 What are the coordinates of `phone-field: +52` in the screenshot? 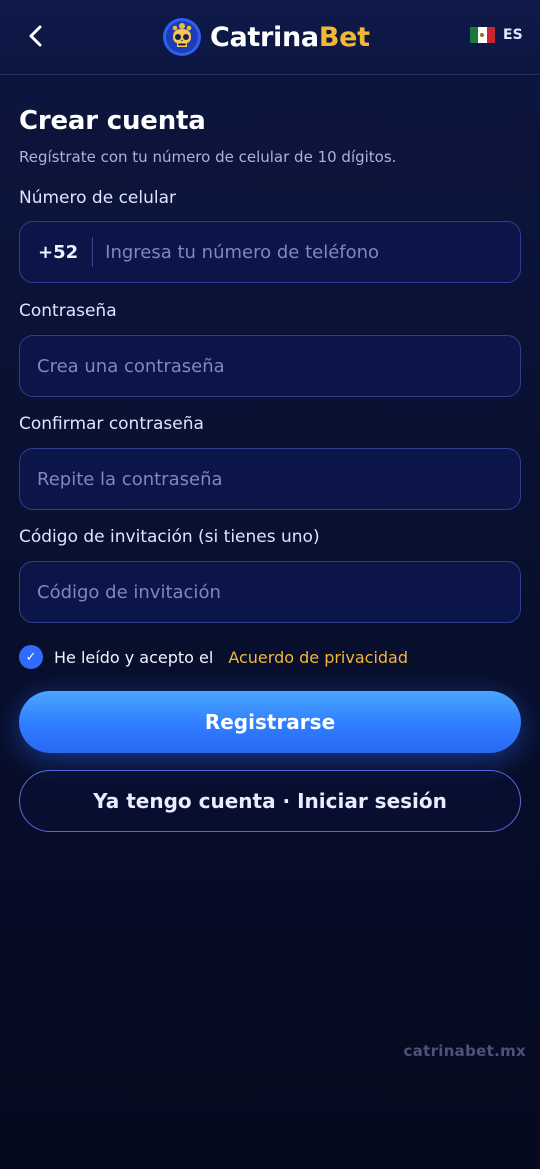 It's located at (270, 252).